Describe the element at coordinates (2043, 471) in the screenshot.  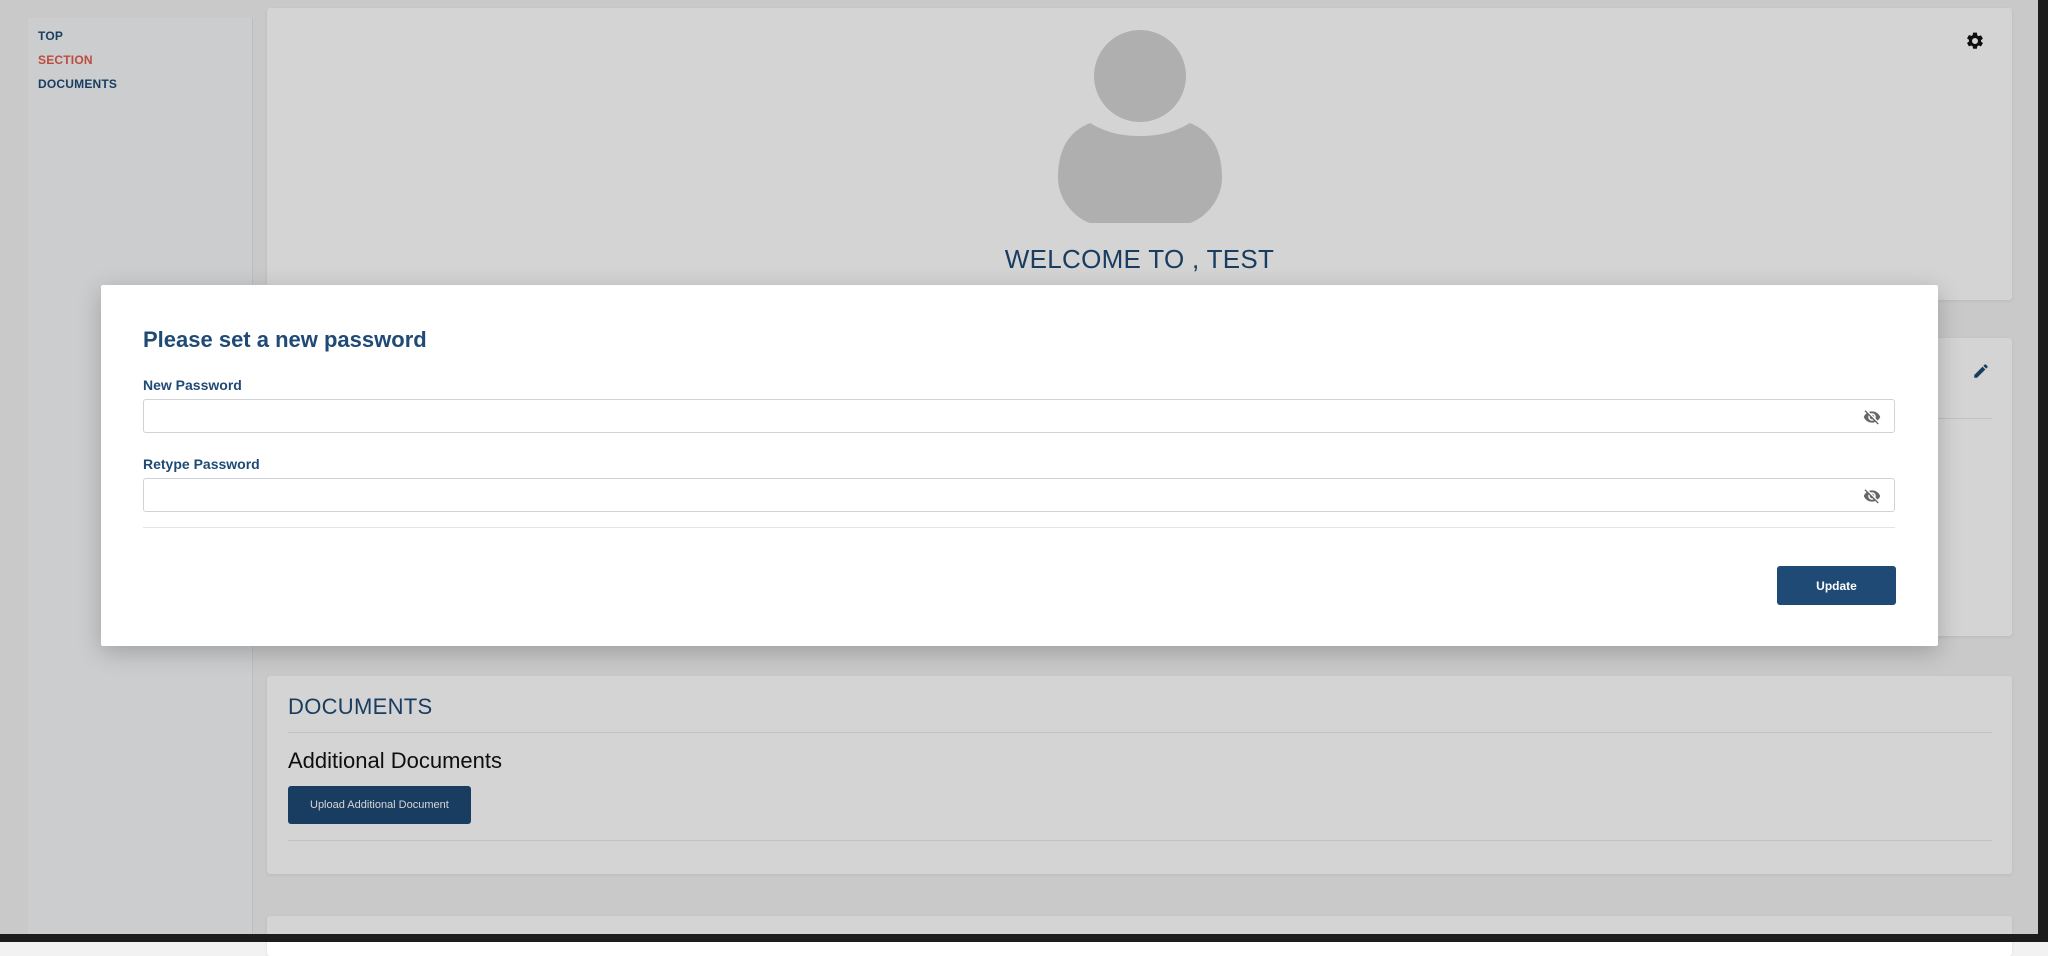
I see `window-frame-right` at that location.